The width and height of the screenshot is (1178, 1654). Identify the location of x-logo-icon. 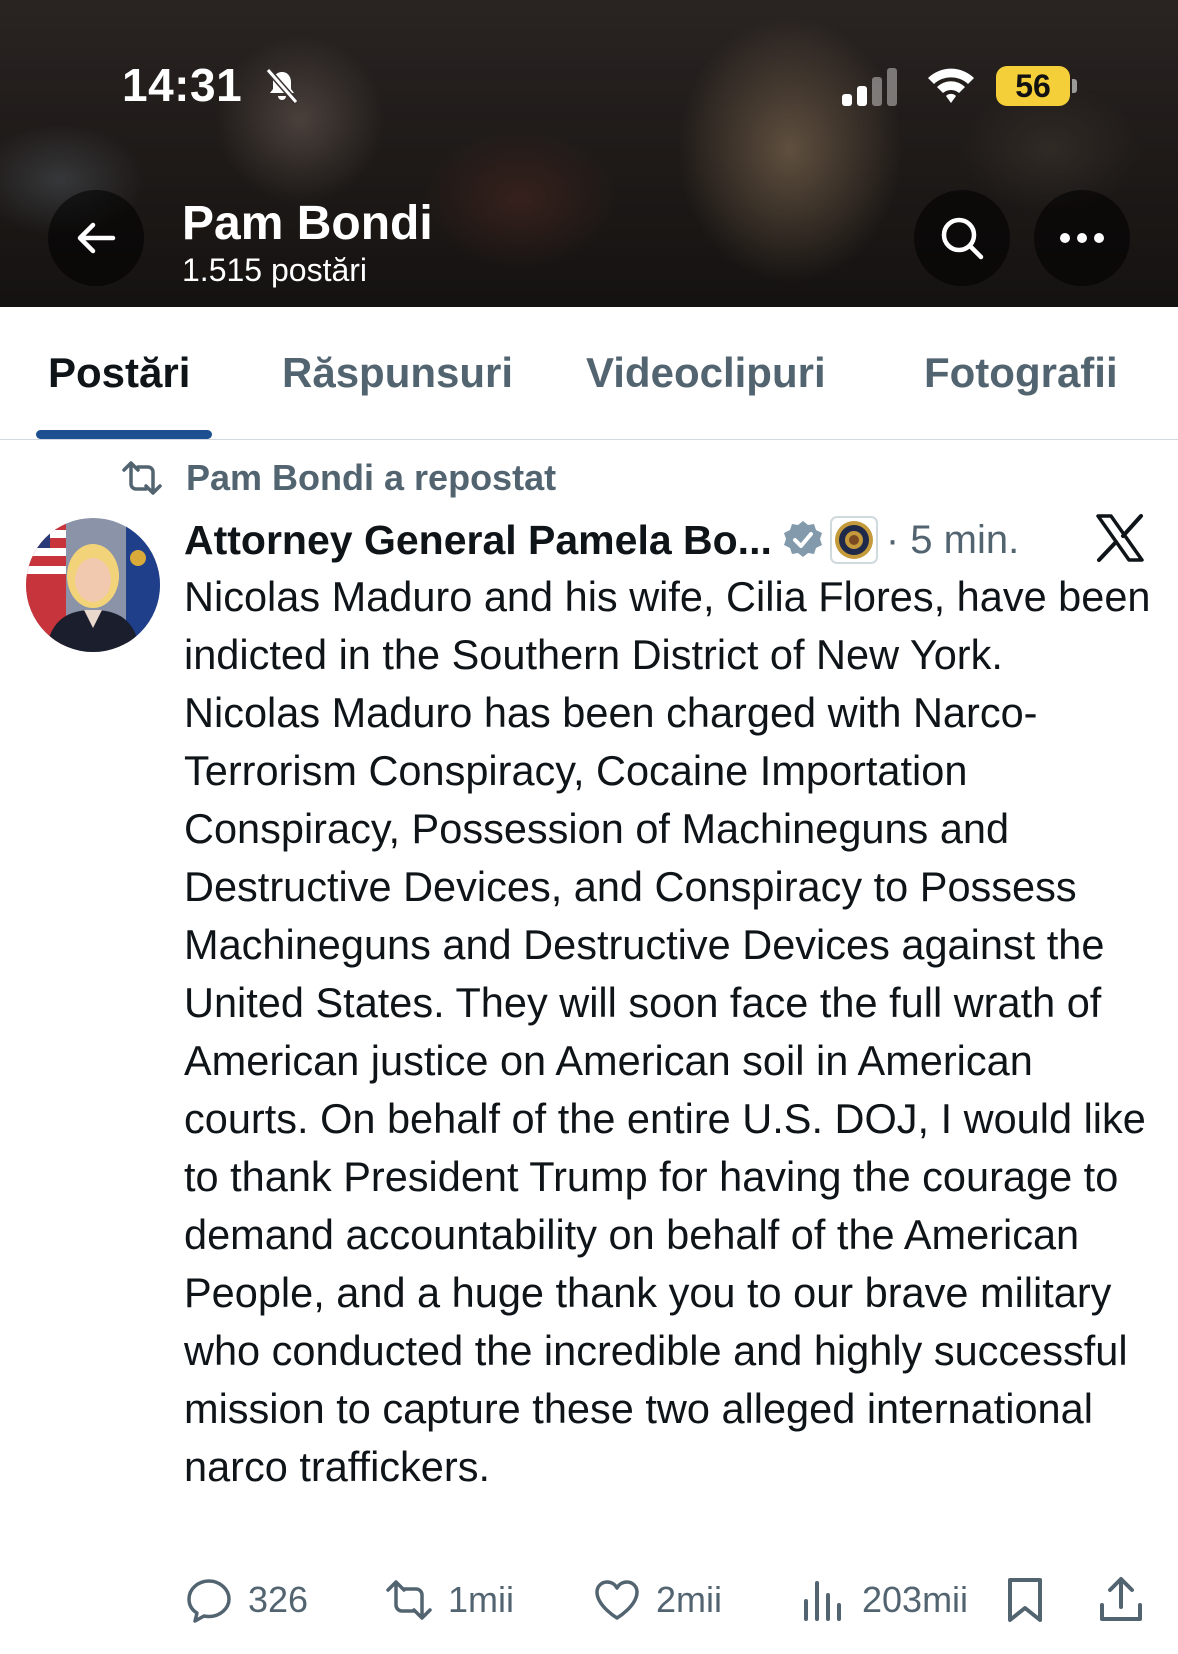
(1120, 538).